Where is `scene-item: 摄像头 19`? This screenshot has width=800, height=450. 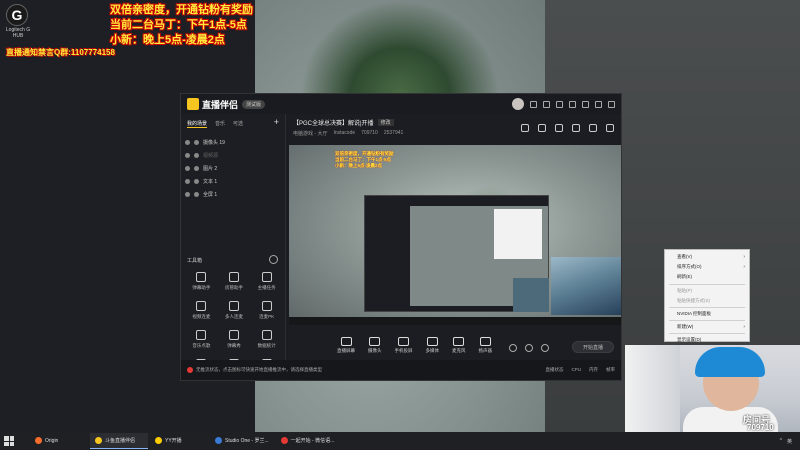
scene-item: 摄像头 19 is located at coordinates (233, 142).